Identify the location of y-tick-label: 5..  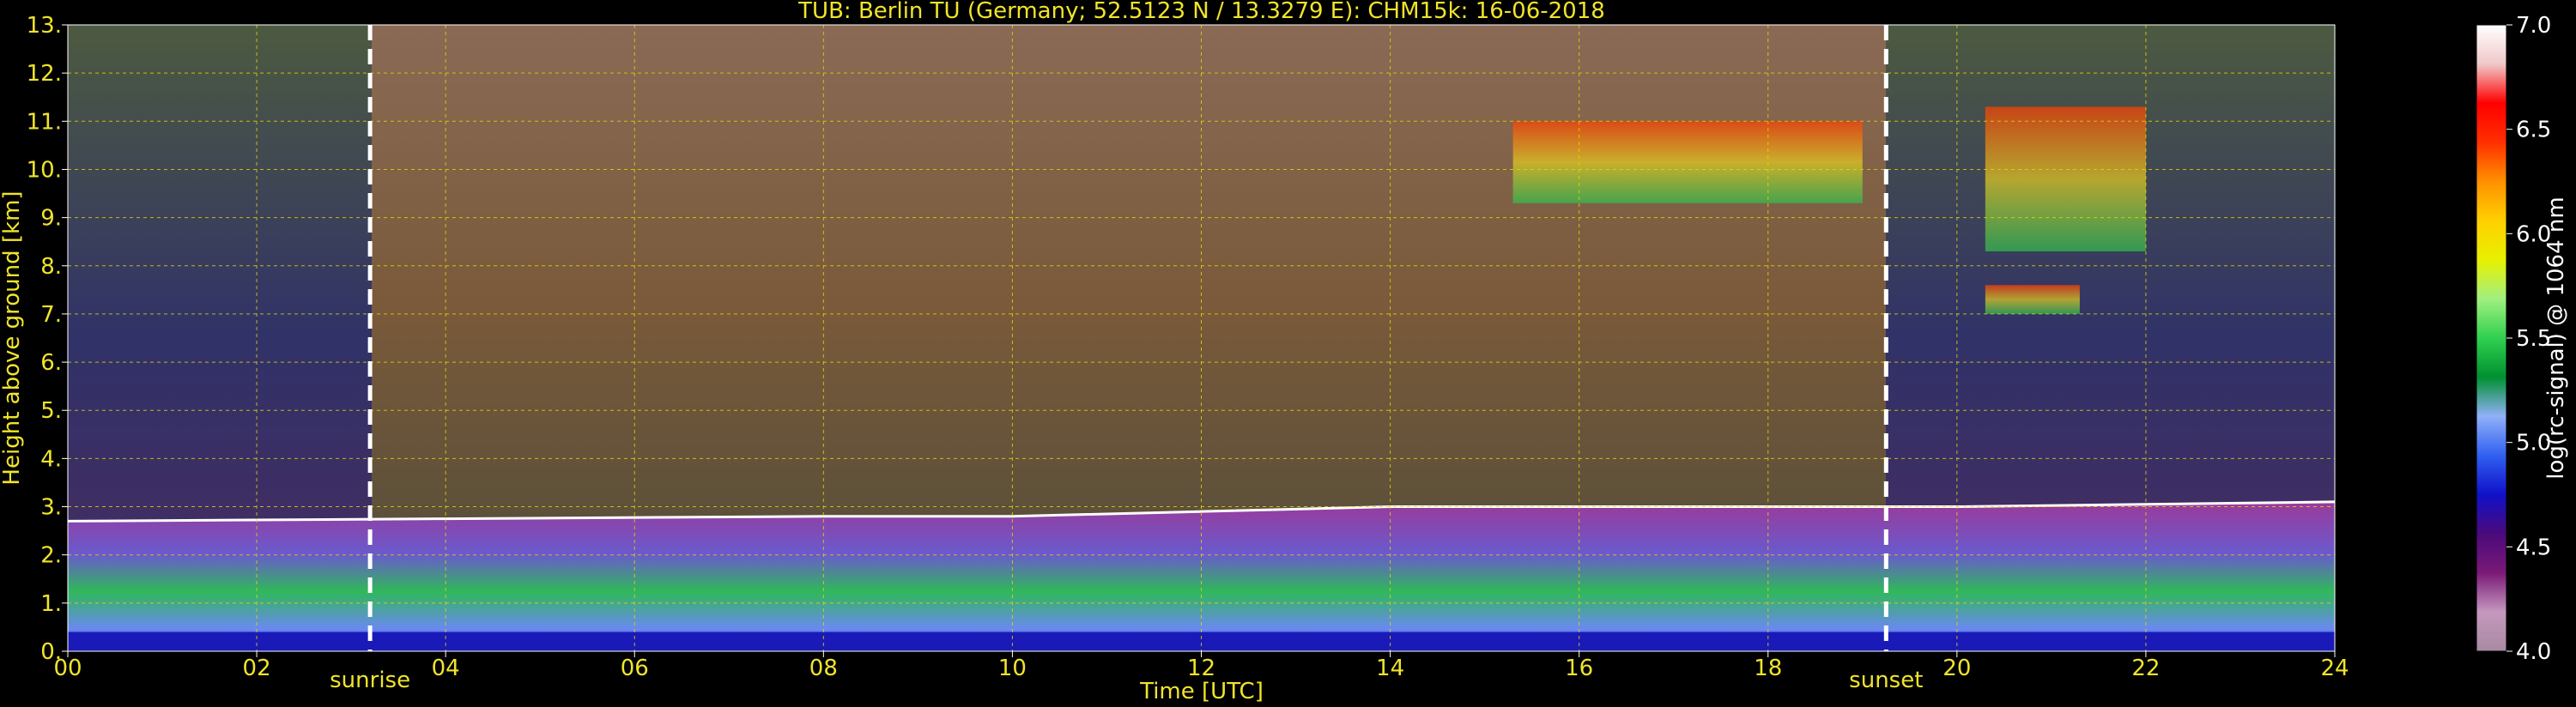
(51, 411).